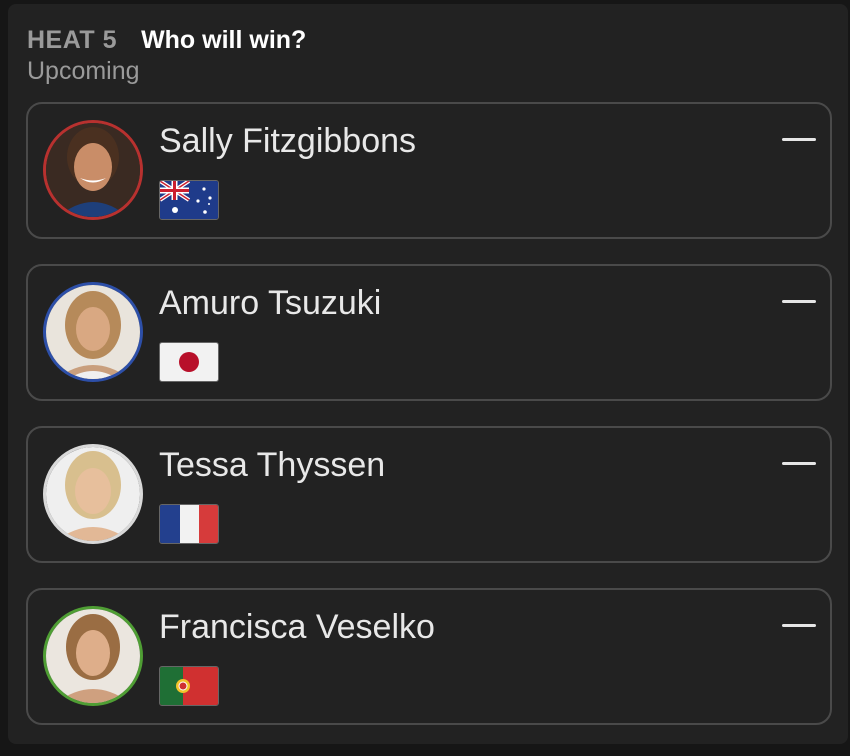 The width and height of the screenshot is (850, 756). Describe the element at coordinates (189, 362) in the screenshot. I see `japan-flag-icon` at that location.